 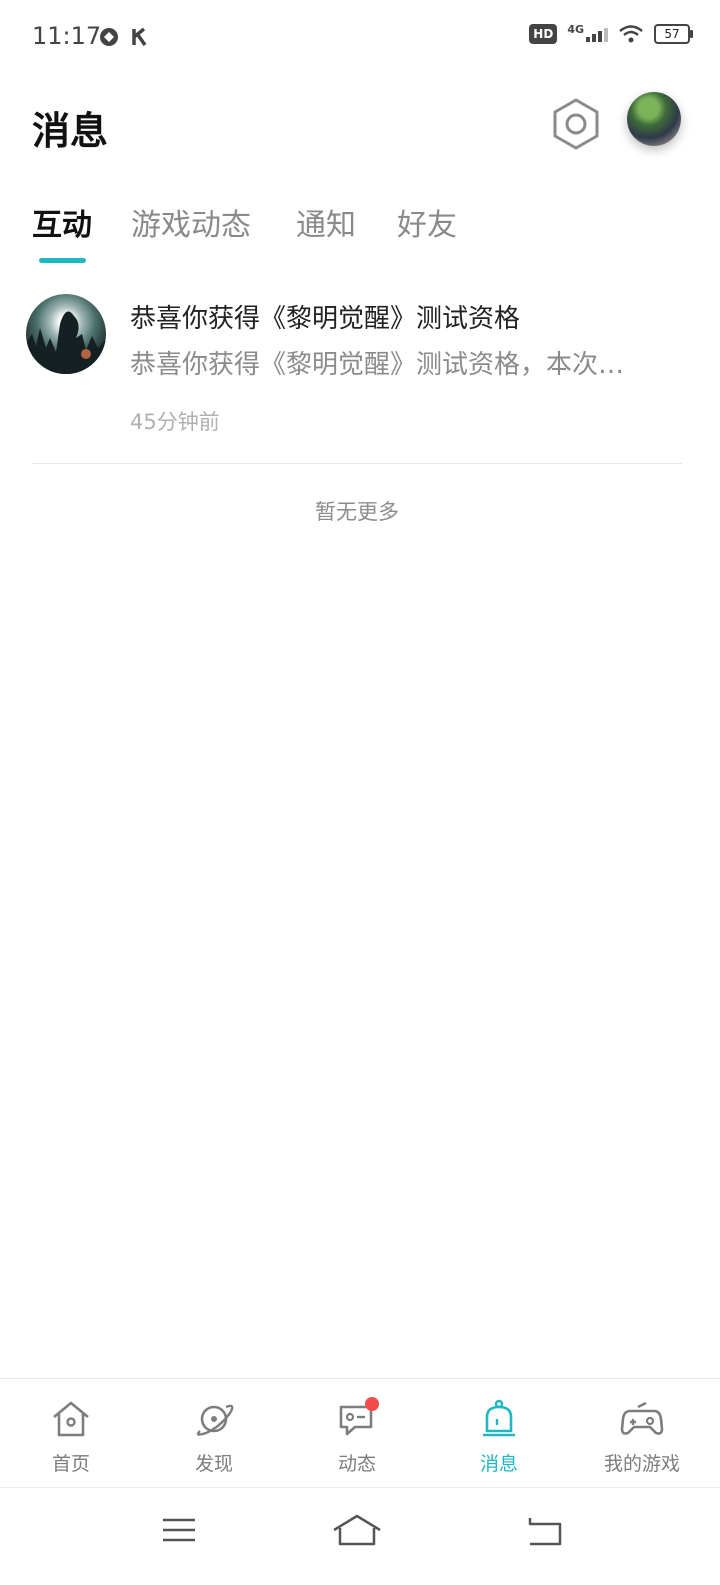 What do you see at coordinates (543, 34) in the screenshot?
I see `hd-badge: HD` at bounding box center [543, 34].